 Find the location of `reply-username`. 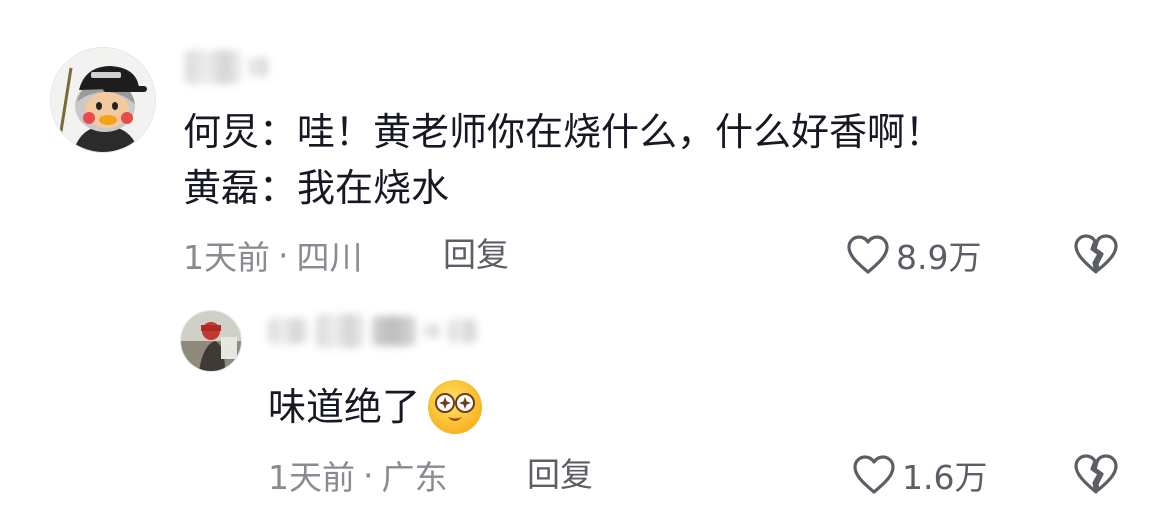

reply-username is located at coordinates (373, 331).